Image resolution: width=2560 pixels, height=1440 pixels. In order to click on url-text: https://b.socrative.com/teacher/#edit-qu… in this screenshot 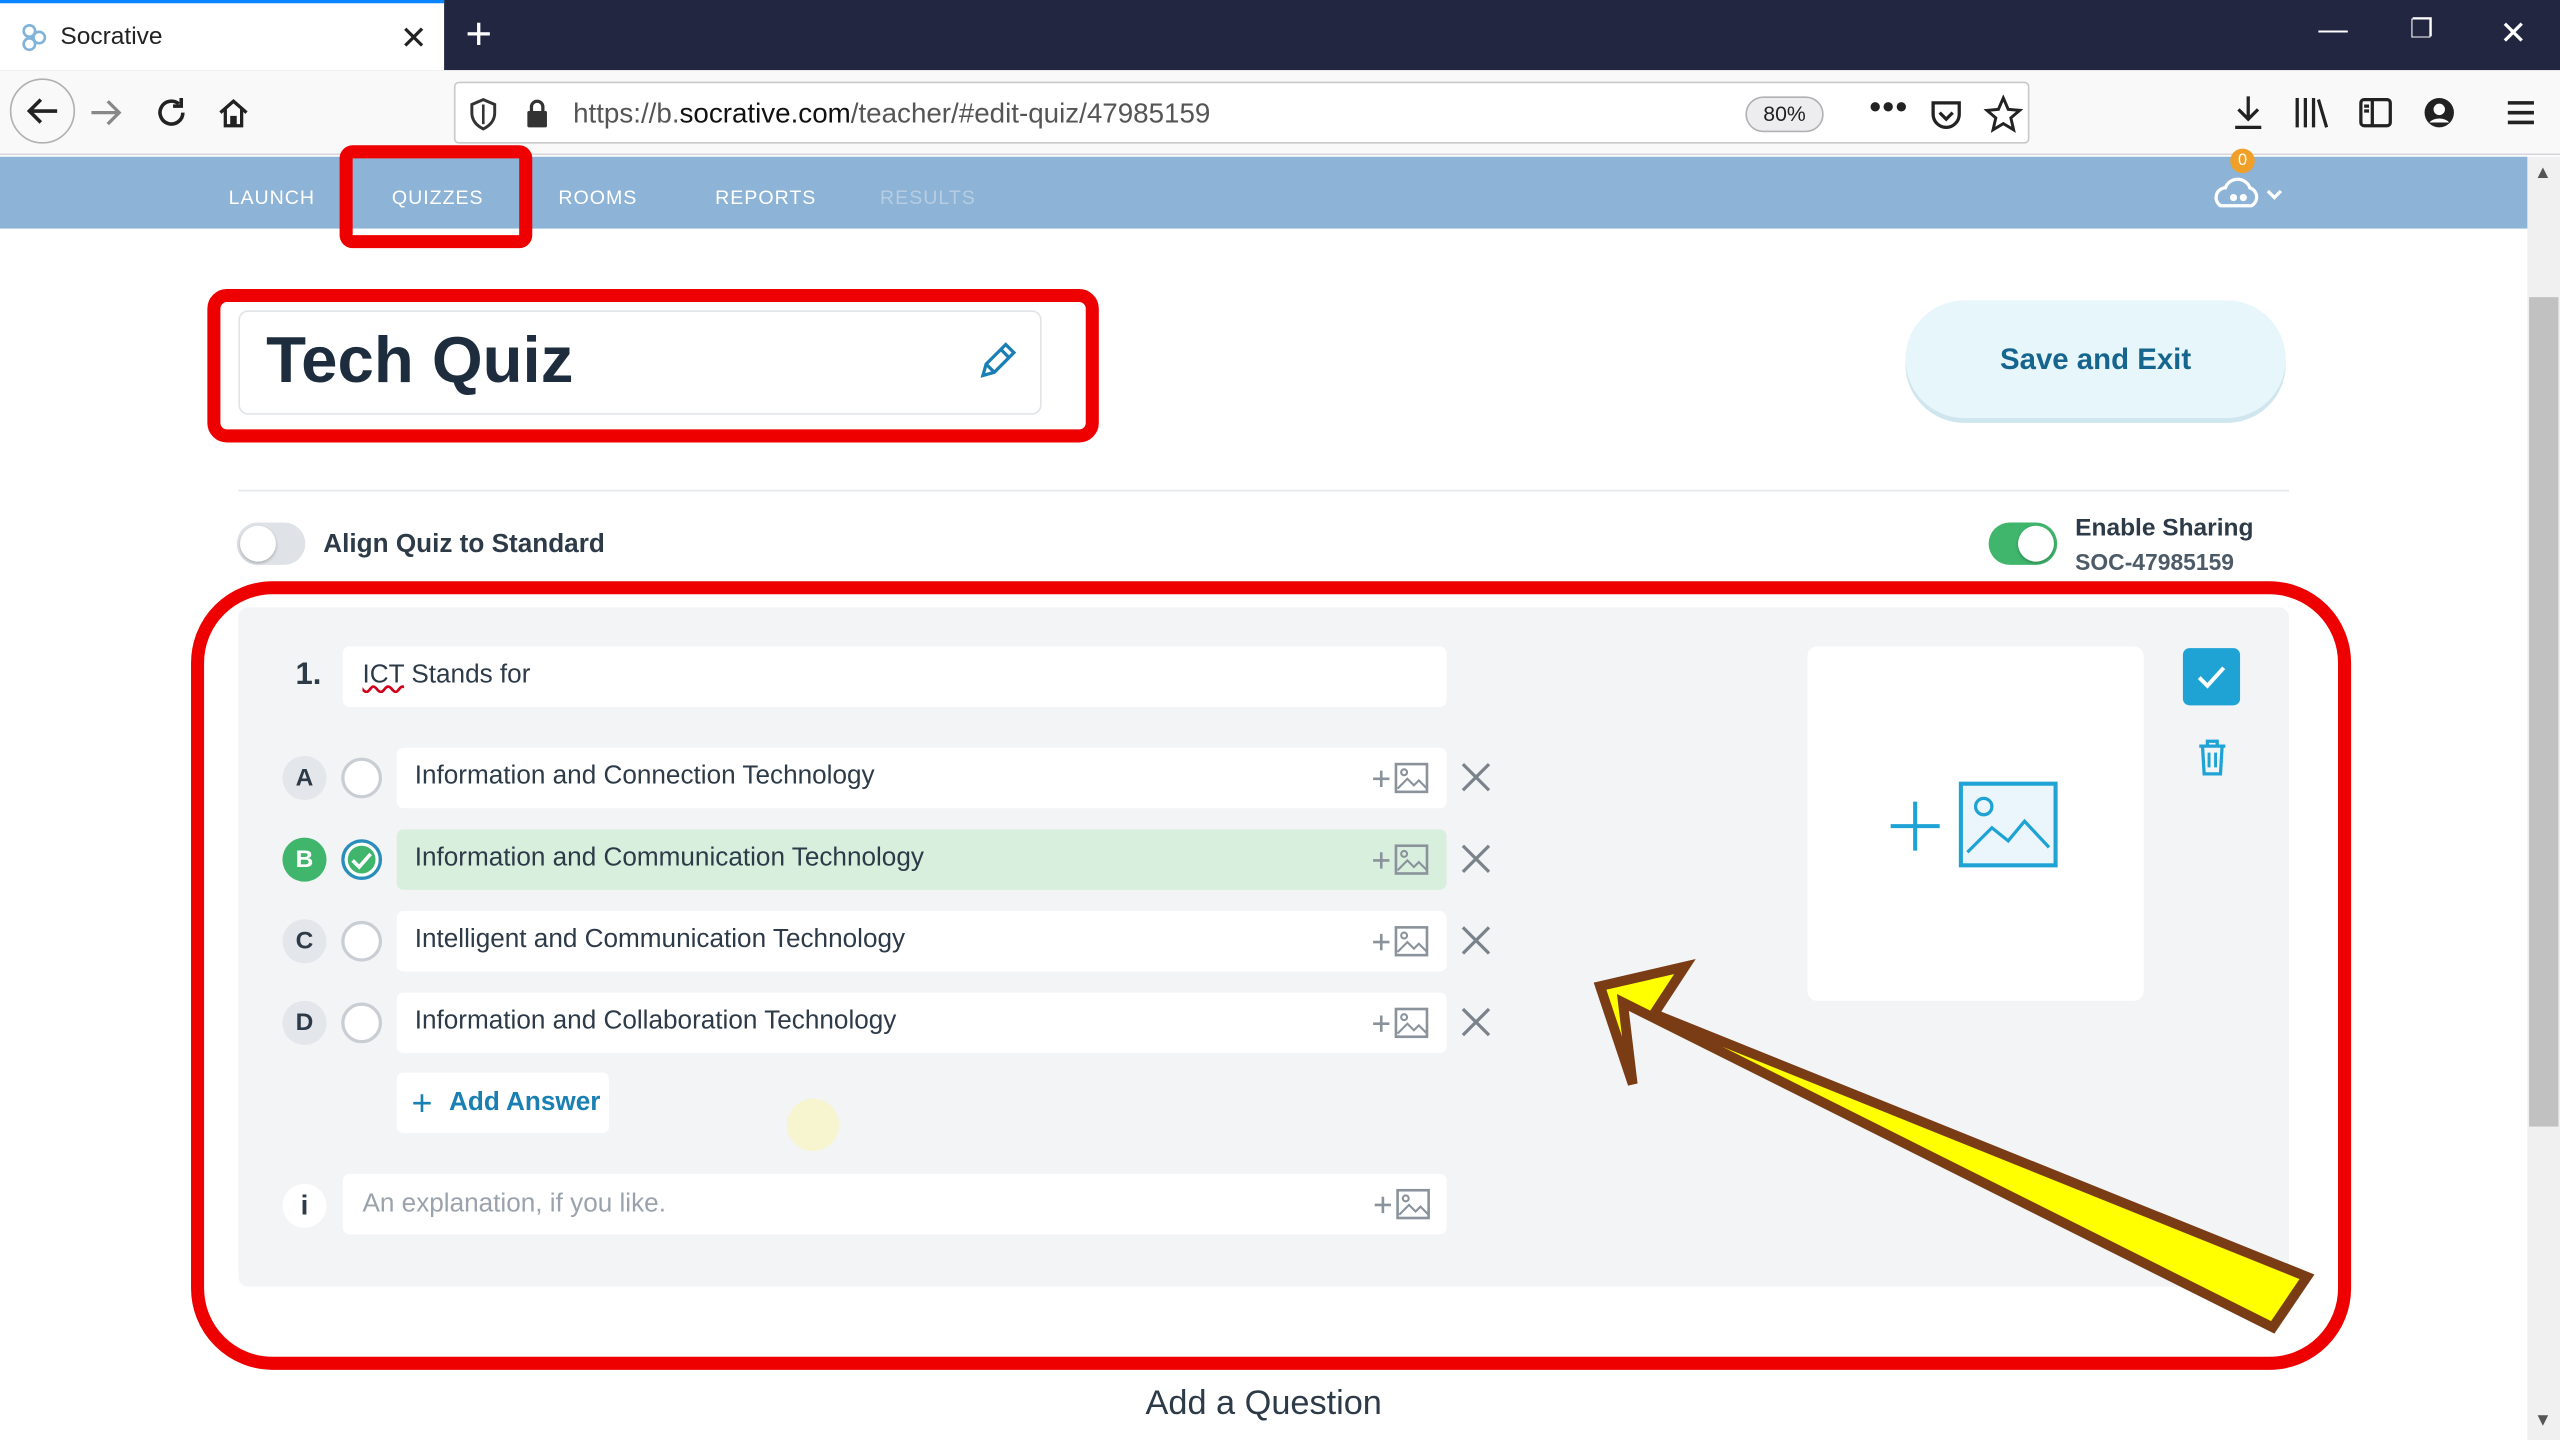, I will do `click(891, 114)`.